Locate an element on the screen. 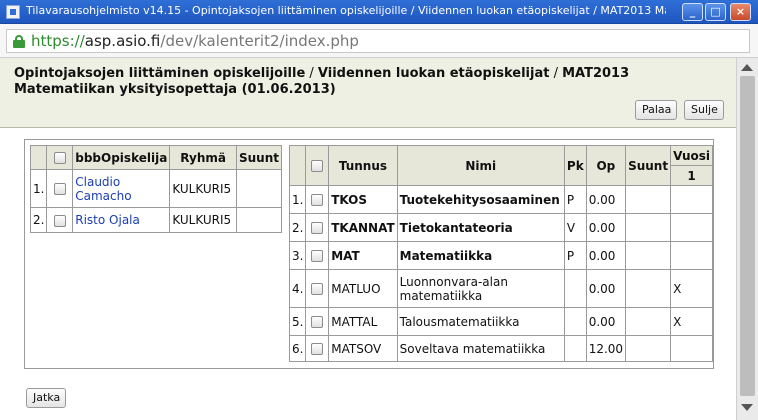 The height and width of the screenshot is (420, 758). select-all-courses-checkbox is located at coordinates (317, 166).